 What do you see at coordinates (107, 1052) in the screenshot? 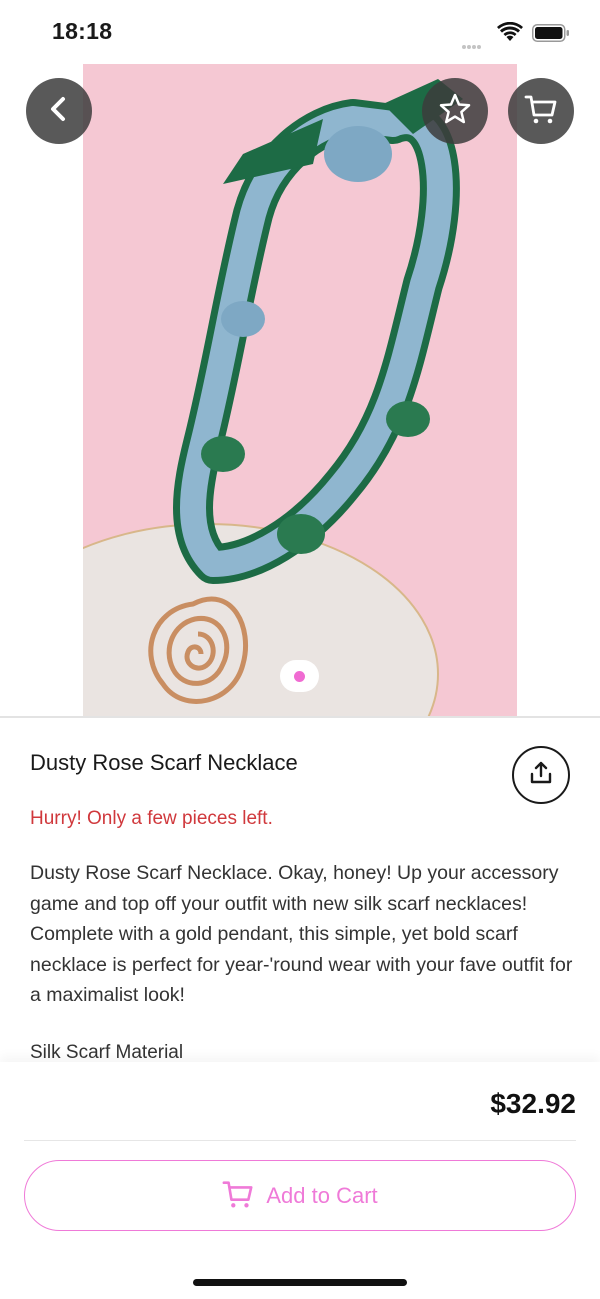
I see `product-material: Silk Scarf Material` at bounding box center [107, 1052].